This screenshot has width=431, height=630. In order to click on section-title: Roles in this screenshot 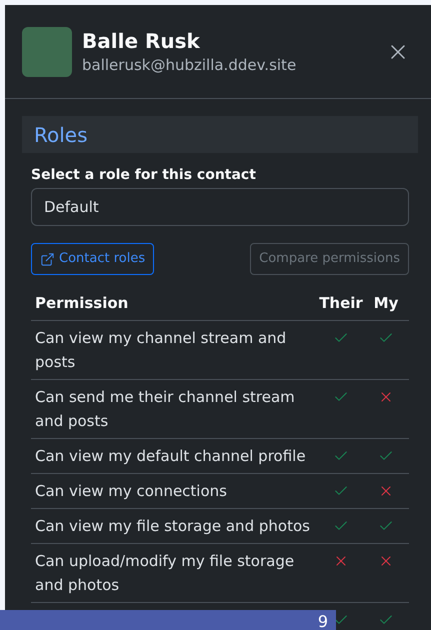, I will do `click(61, 135)`.